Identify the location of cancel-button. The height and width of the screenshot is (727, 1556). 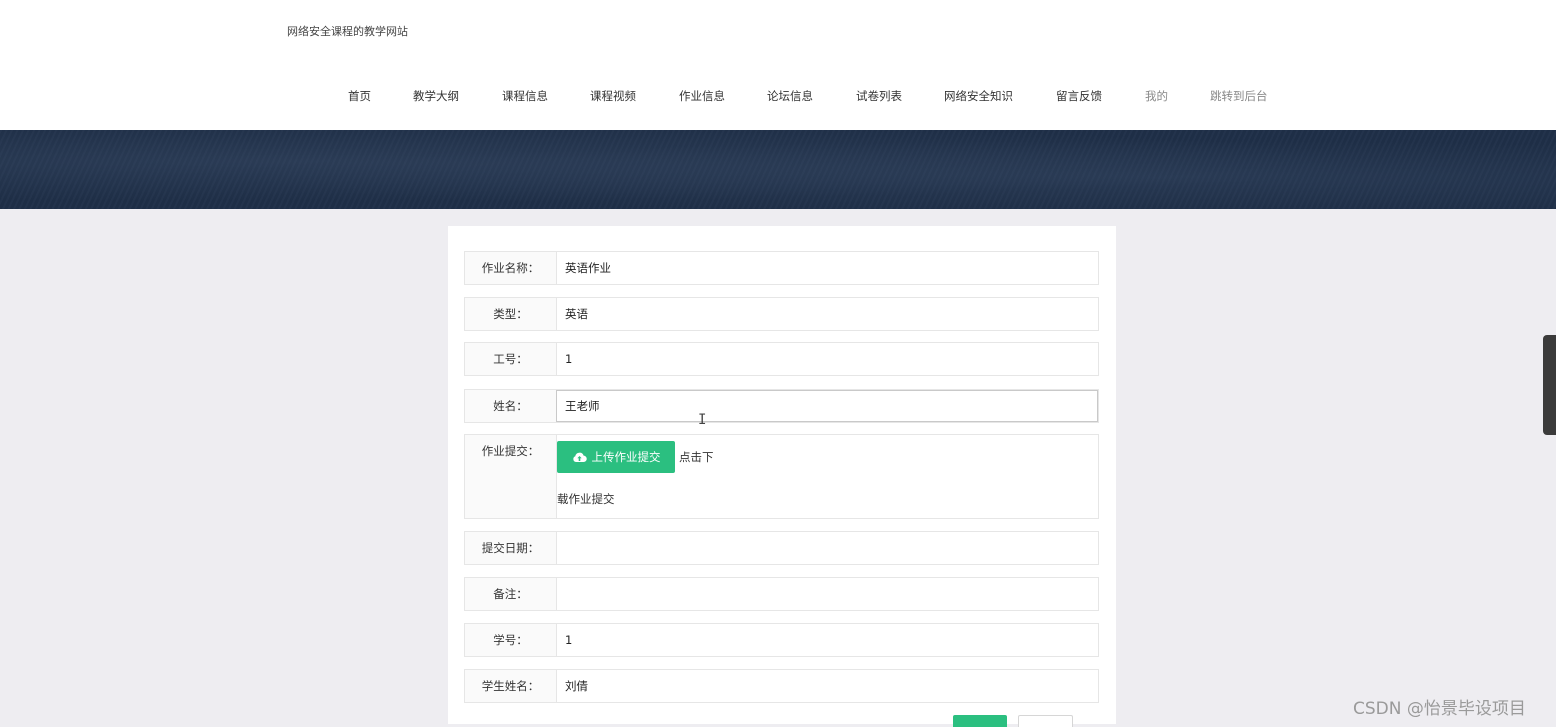
(1045, 721).